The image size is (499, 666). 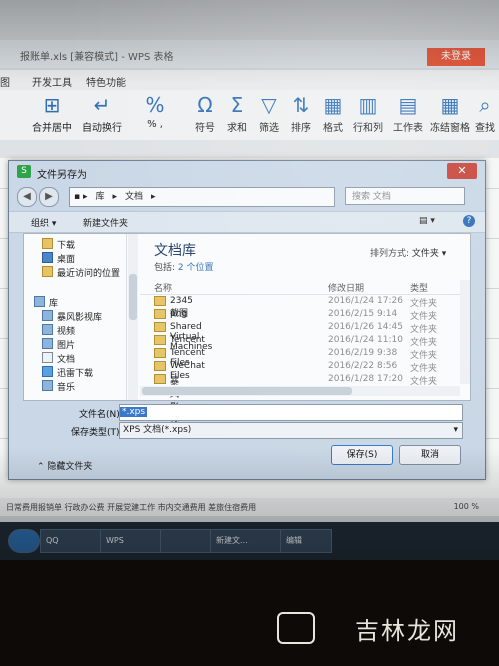 I want to click on wrap-text-button: ↵ 自动换行, so click(x=102, y=114).